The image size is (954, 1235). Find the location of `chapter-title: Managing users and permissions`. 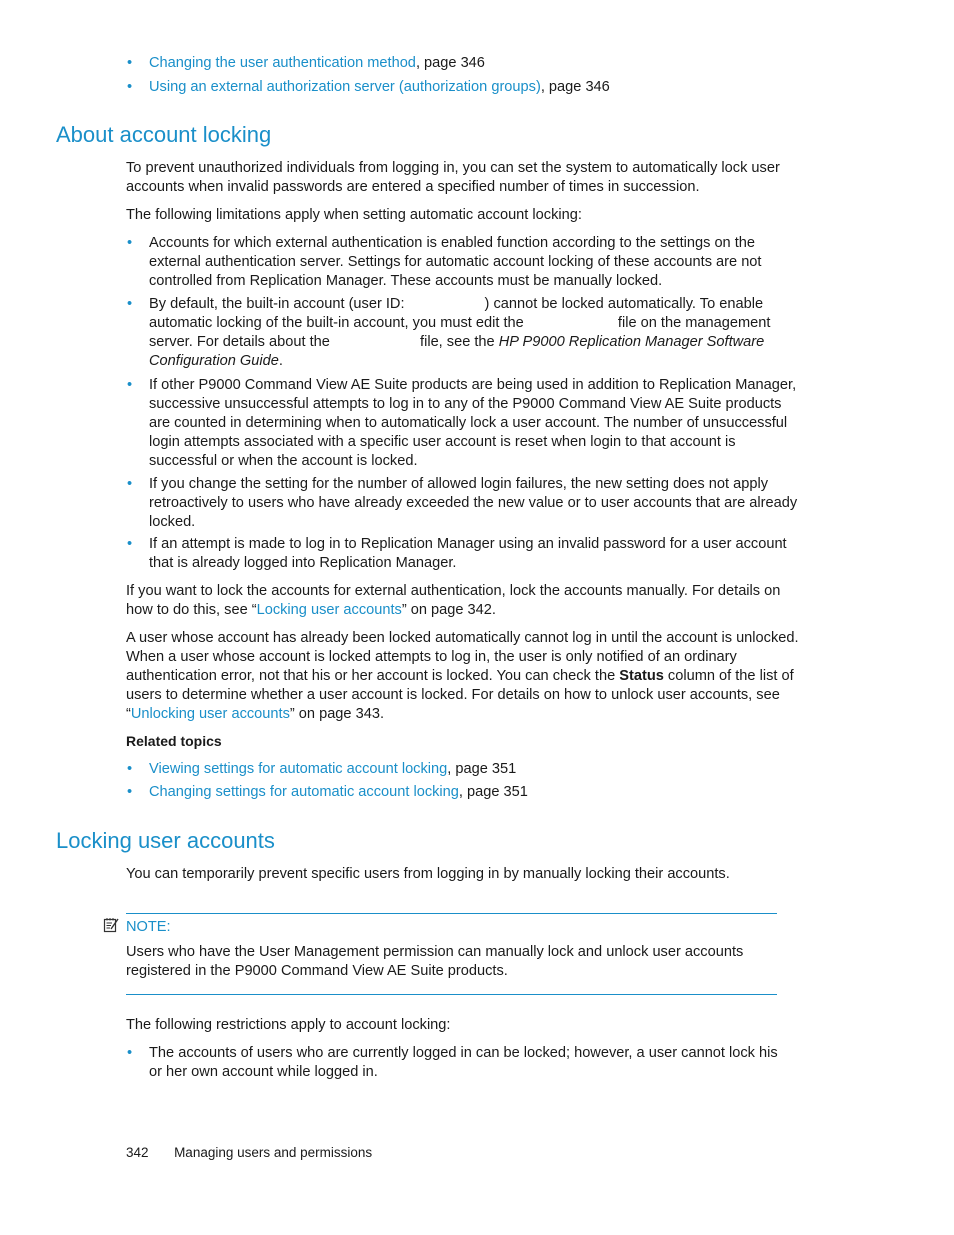

chapter-title: Managing users and permissions is located at coordinates (273, 1152).